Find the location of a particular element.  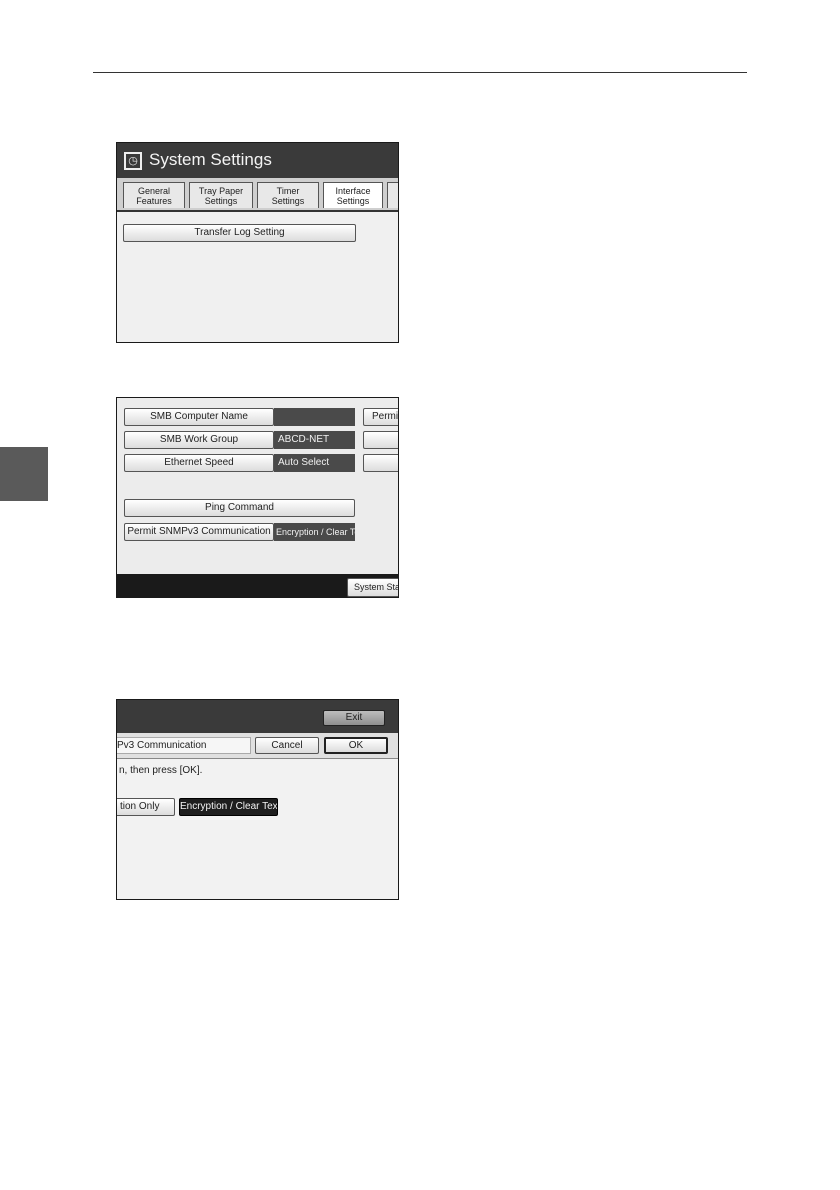

encryption-clear-text-option: Encryption / Clear Text is located at coordinates (228, 807).